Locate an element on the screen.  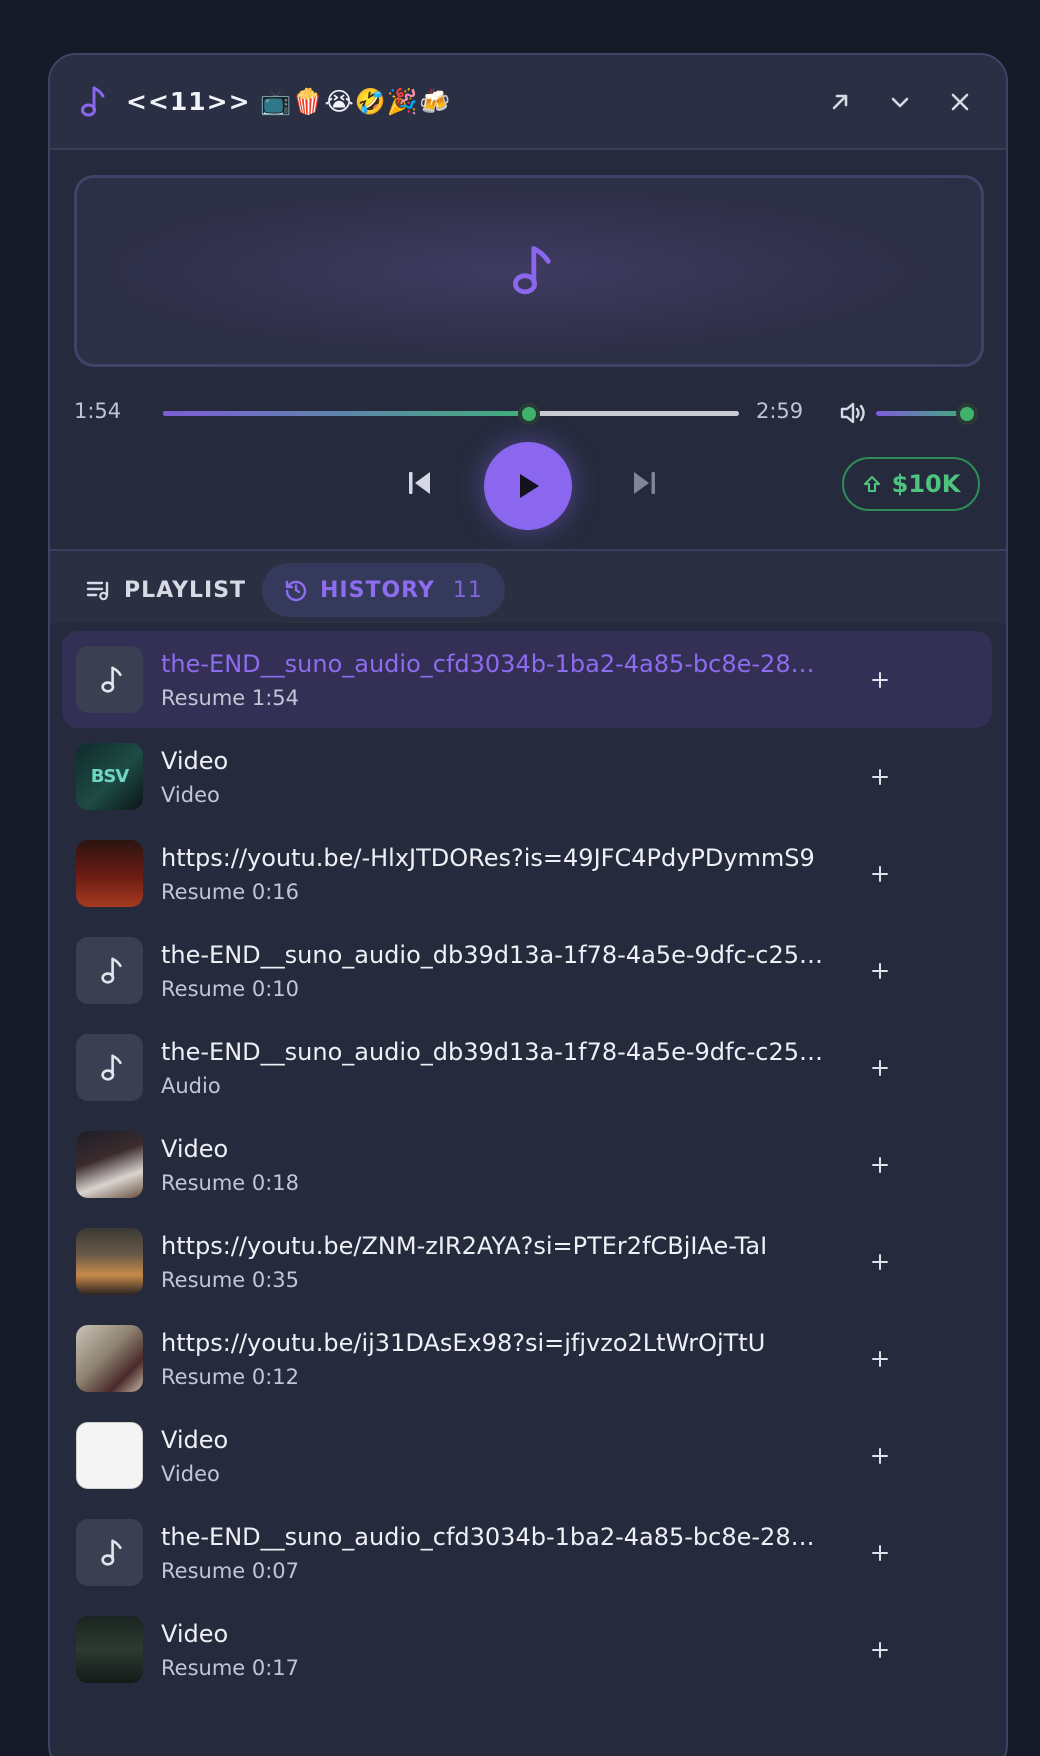
history-item-subtitle: Resume 0:35 is located at coordinates (230, 1279).